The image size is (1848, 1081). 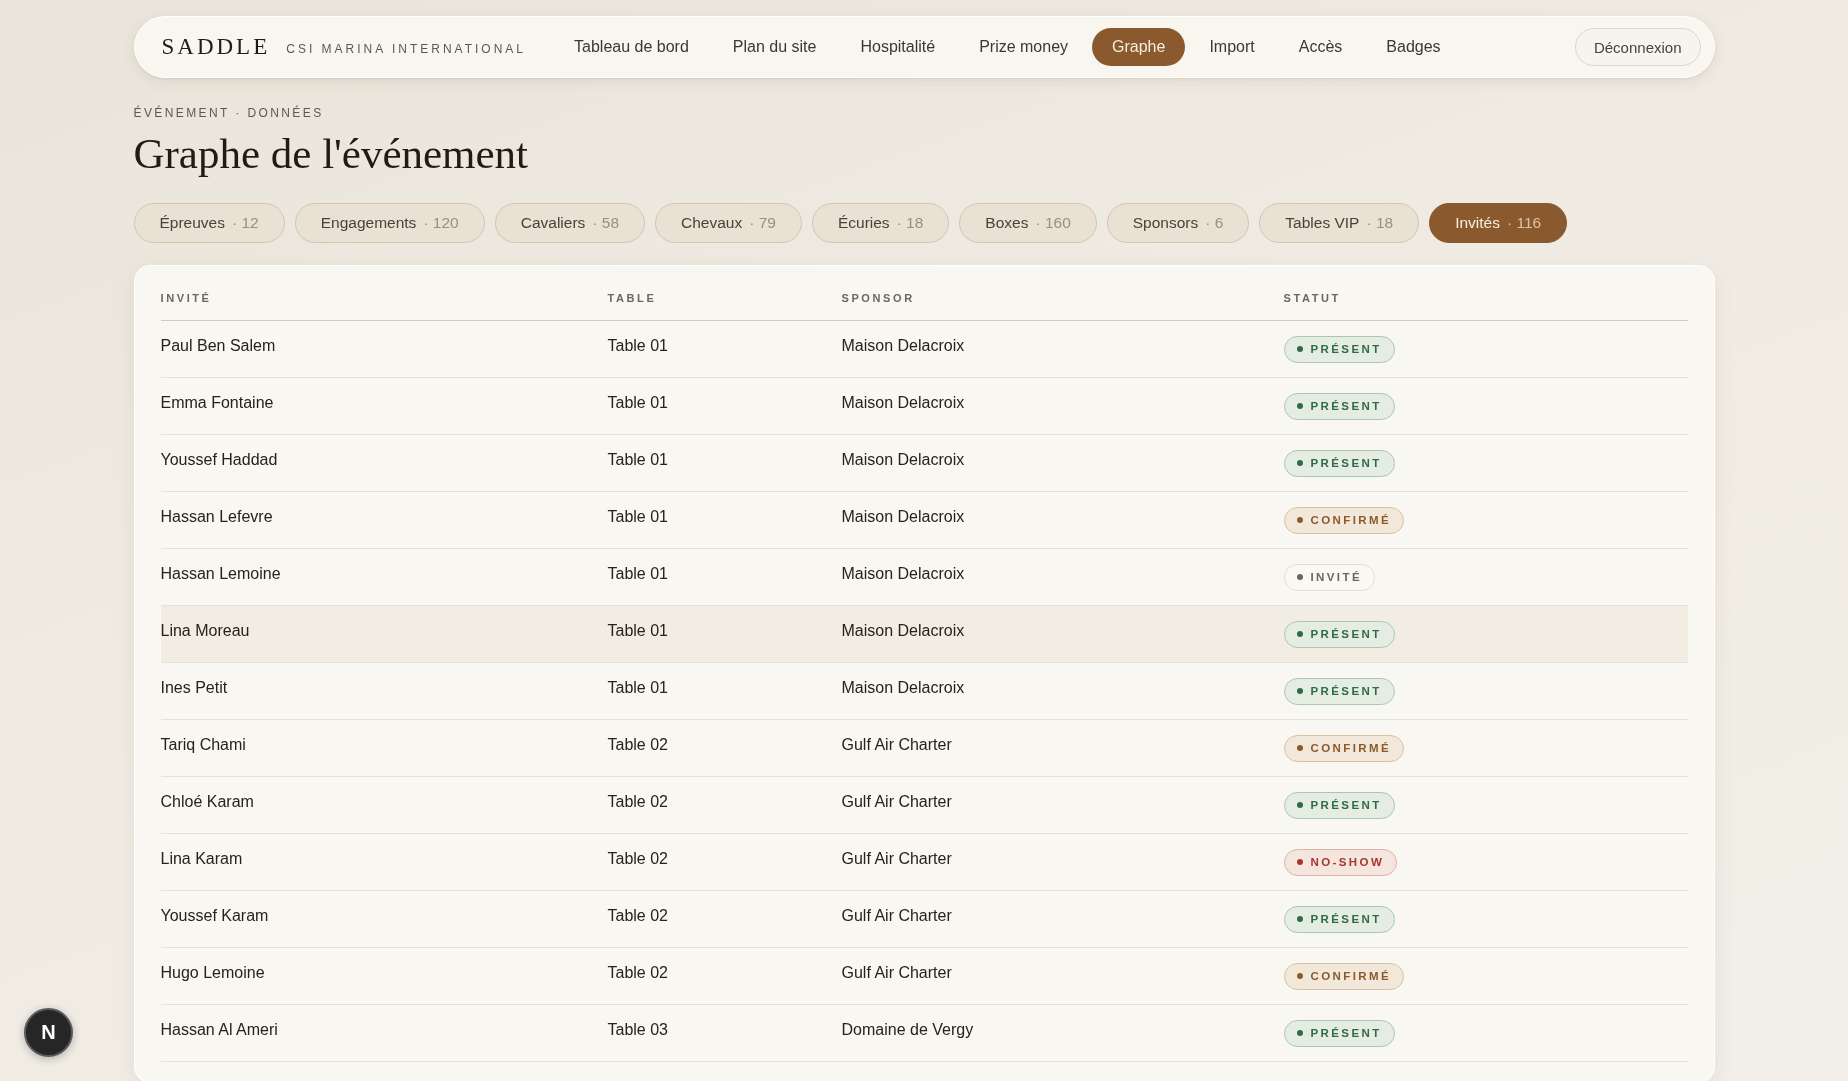 I want to click on table-cell: Hassan Lemoine, so click(x=220, y=574).